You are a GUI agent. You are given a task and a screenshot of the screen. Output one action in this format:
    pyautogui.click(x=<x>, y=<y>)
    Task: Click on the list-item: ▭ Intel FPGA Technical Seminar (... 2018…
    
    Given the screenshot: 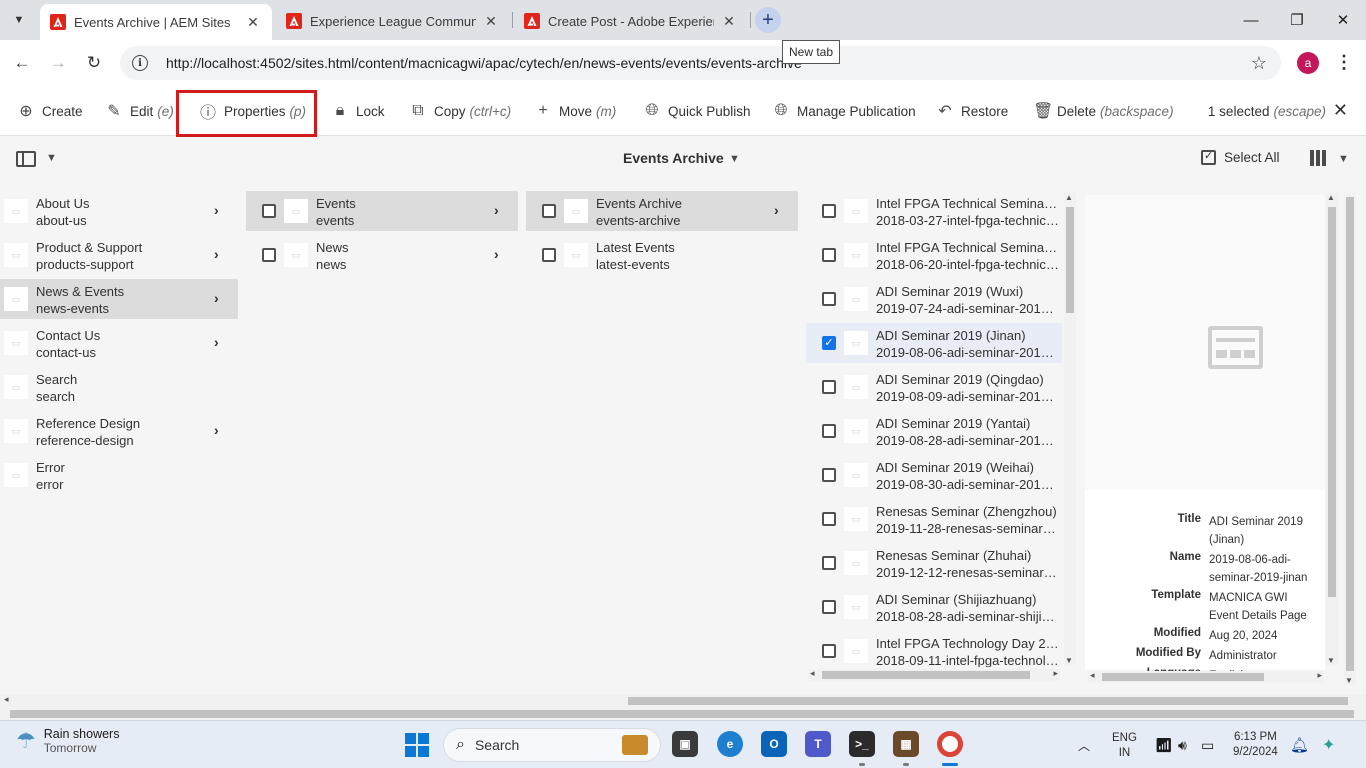 What is the action you would take?
    pyautogui.click(x=934, y=255)
    